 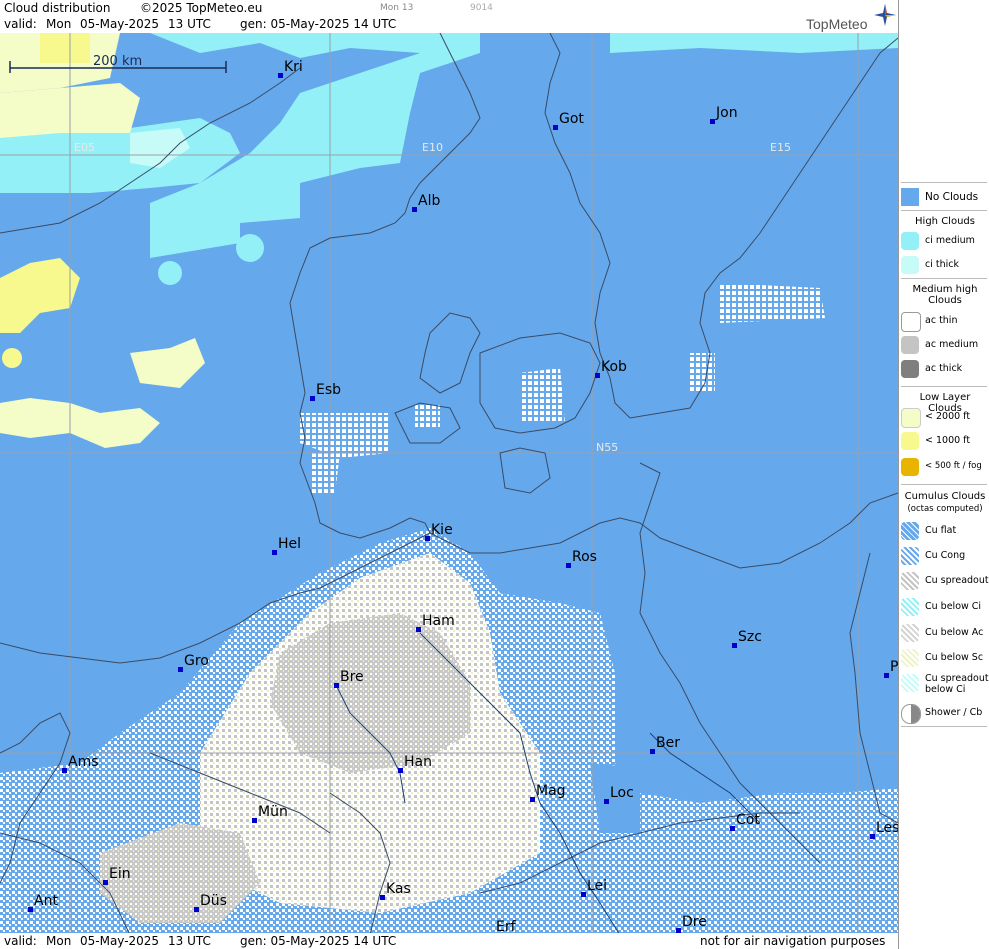 What do you see at coordinates (318, 941) in the screenshot?
I see `footer-gen-label: gen: 05-May-2025 14 UTC` at bounding box center [318, 941].